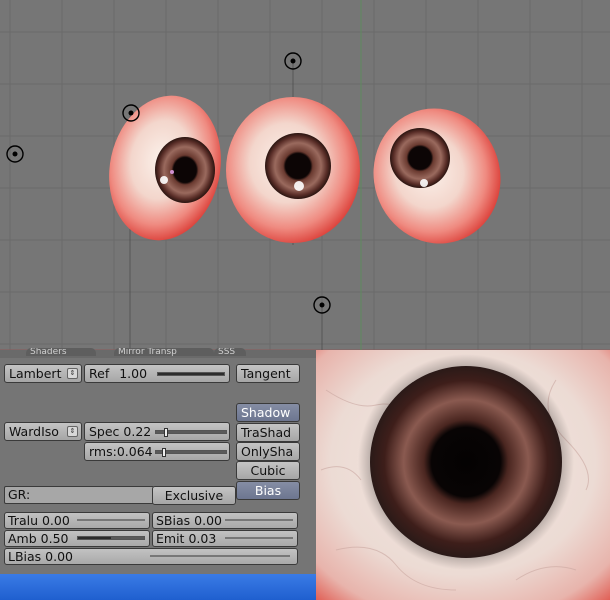 This screenshot has width=610, height=600. I want to click on emit-slider: Emit 0.03, so click(225, 538).